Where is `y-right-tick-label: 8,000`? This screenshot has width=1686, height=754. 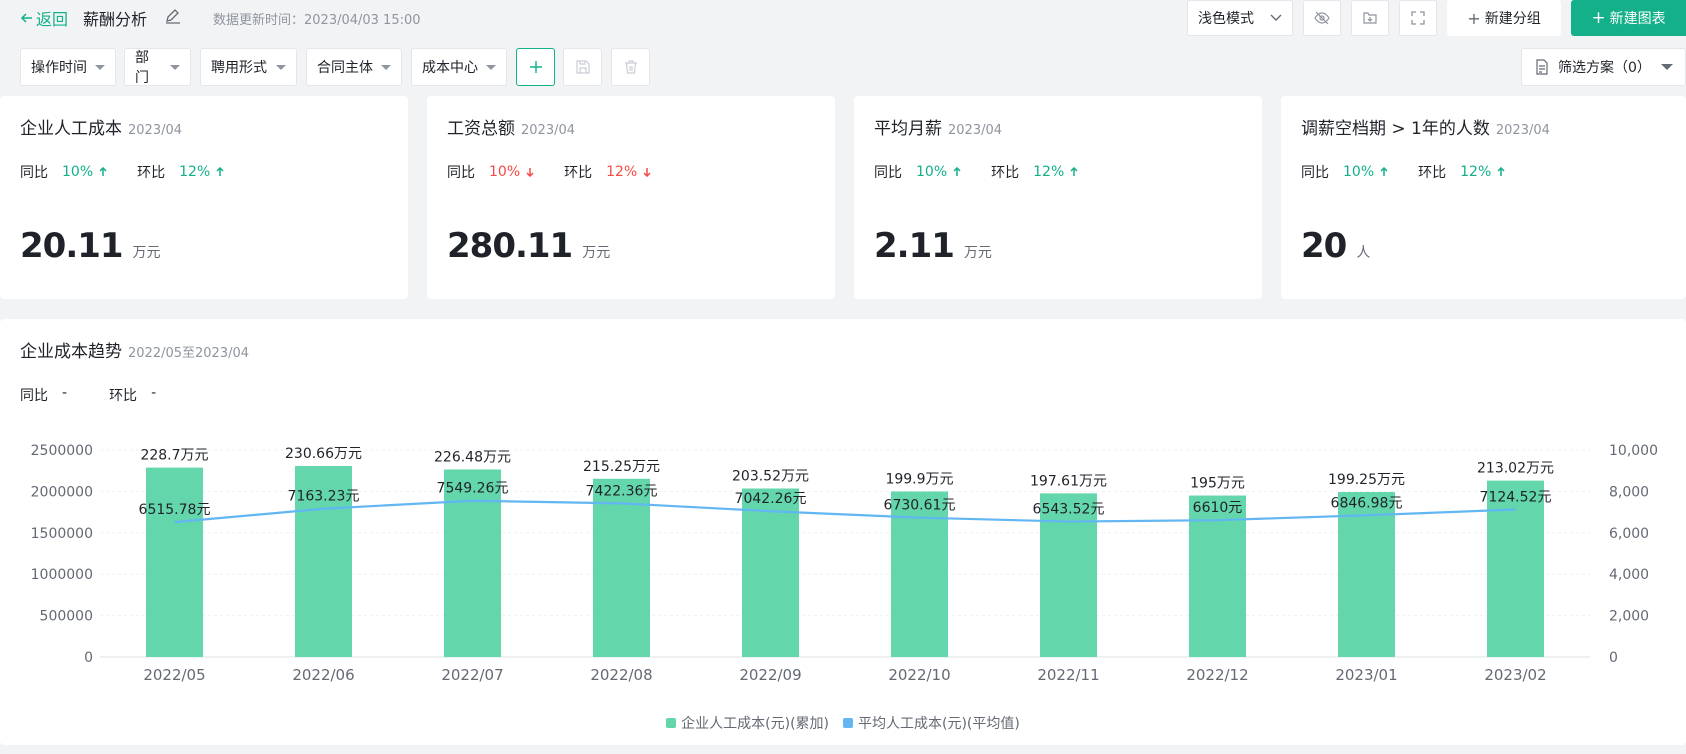
y-right-tick-label: 8,000 is located at coordinates (1629, 492).